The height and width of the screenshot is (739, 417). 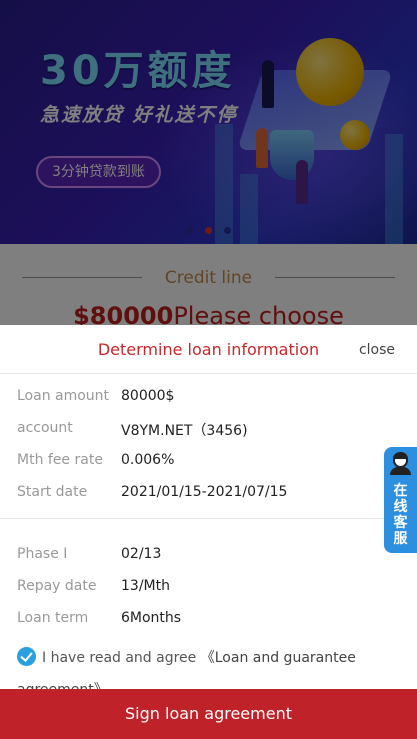 What do you see at coordinates (377, 350) in the screenshot?
I see `close-button: close` at bounding box center [377, 350].